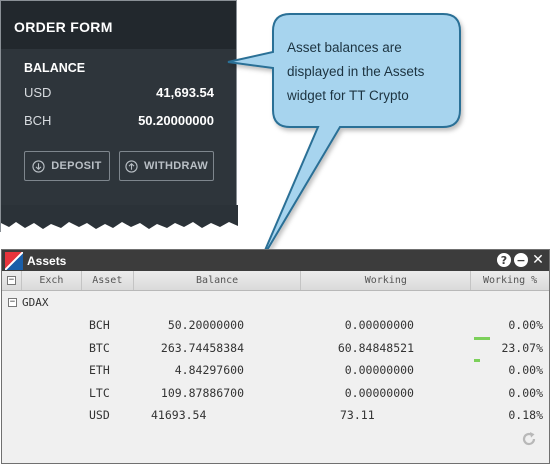 The width and height of the screenshot is (551, 466). Describe the element at coordinates (538, 260) in the screenshot. I see `close-icon: ✕` at that location.